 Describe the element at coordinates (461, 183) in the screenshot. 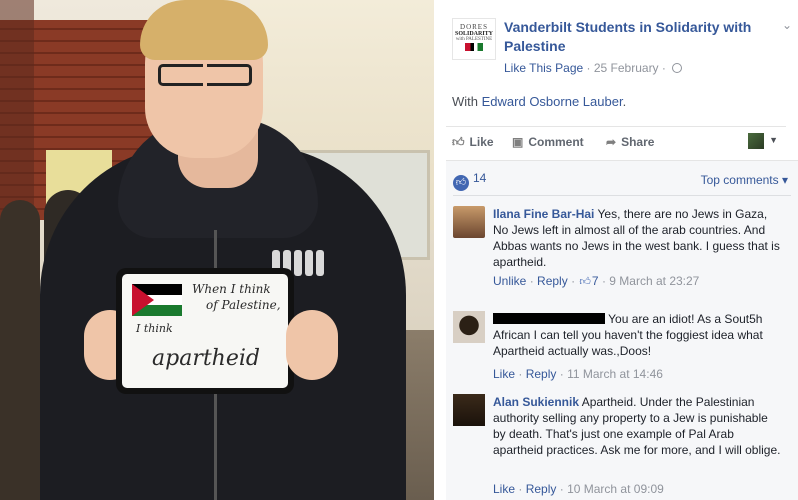

I see `like-reaction-icon: 👍︎` at that location.